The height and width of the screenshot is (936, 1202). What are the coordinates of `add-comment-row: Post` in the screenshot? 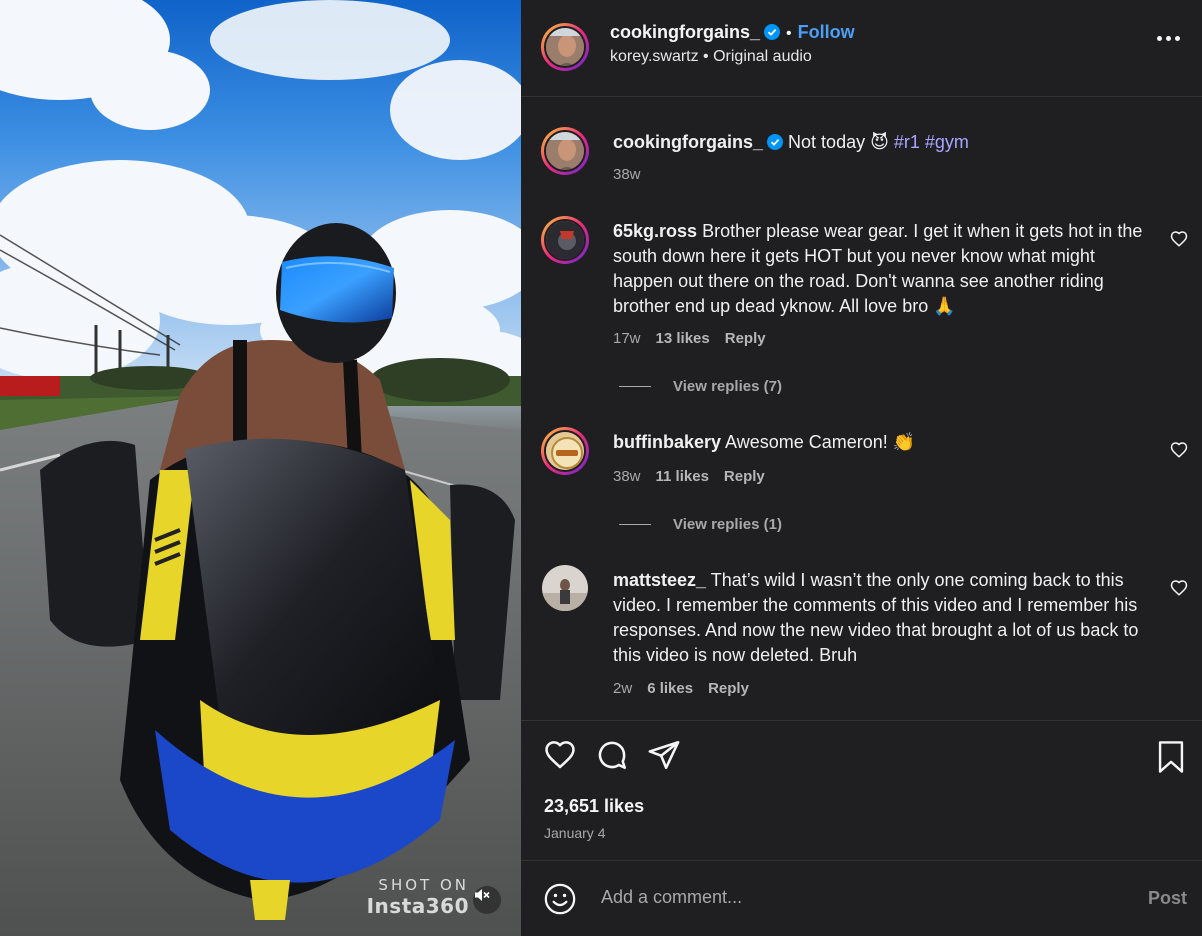 It's located at (865, 899).